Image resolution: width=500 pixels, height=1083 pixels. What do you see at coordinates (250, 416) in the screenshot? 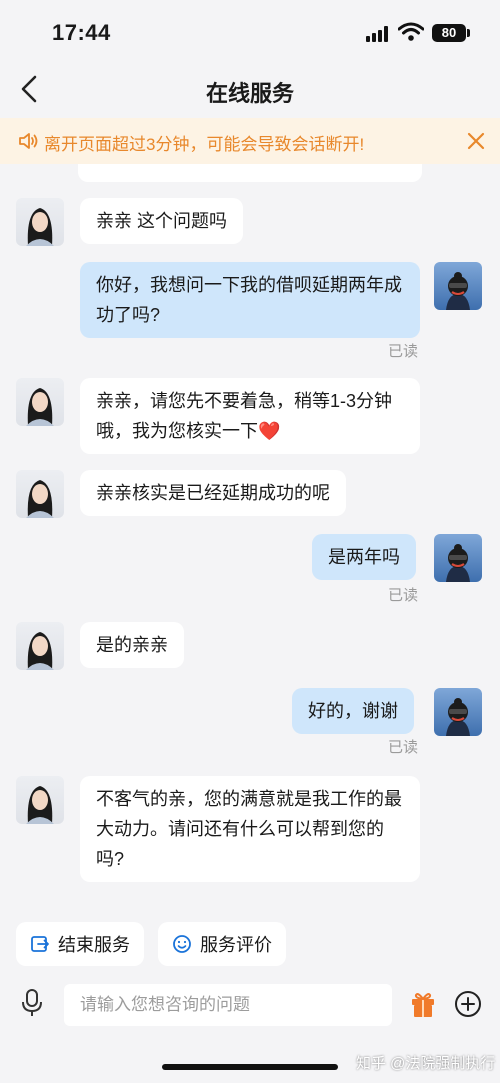
I see `agent-message: 亲亲，请您先不要着急，稍等1-3分钟哦，我为您核实一下❤️` at bounding box center [250, 416].